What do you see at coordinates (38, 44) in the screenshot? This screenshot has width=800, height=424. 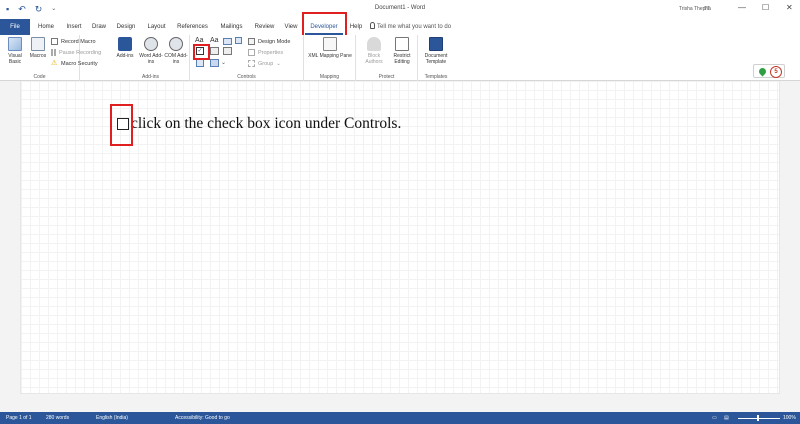 I see `macros-icon` at bounding box center [38, 44].